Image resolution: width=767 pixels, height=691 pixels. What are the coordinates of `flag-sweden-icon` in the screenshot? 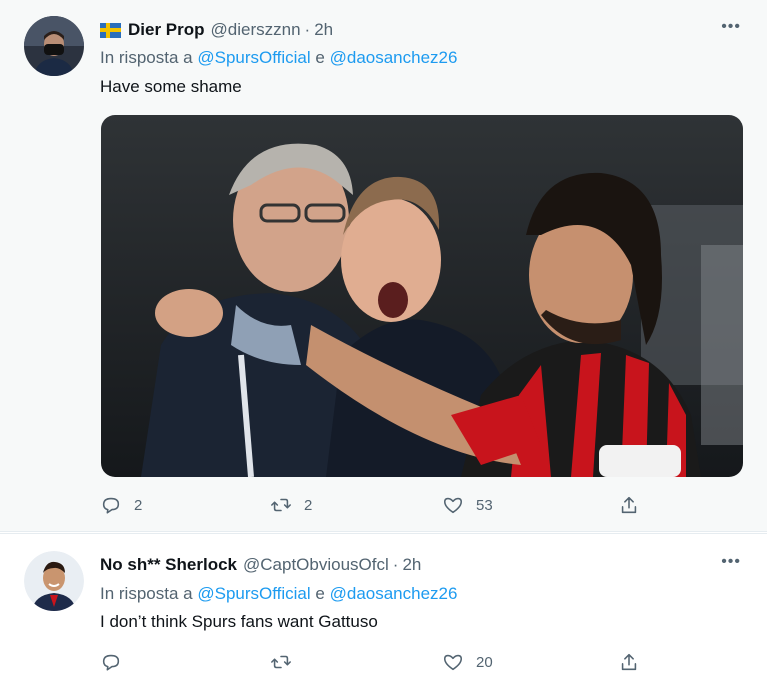 It's located at (110, 30).